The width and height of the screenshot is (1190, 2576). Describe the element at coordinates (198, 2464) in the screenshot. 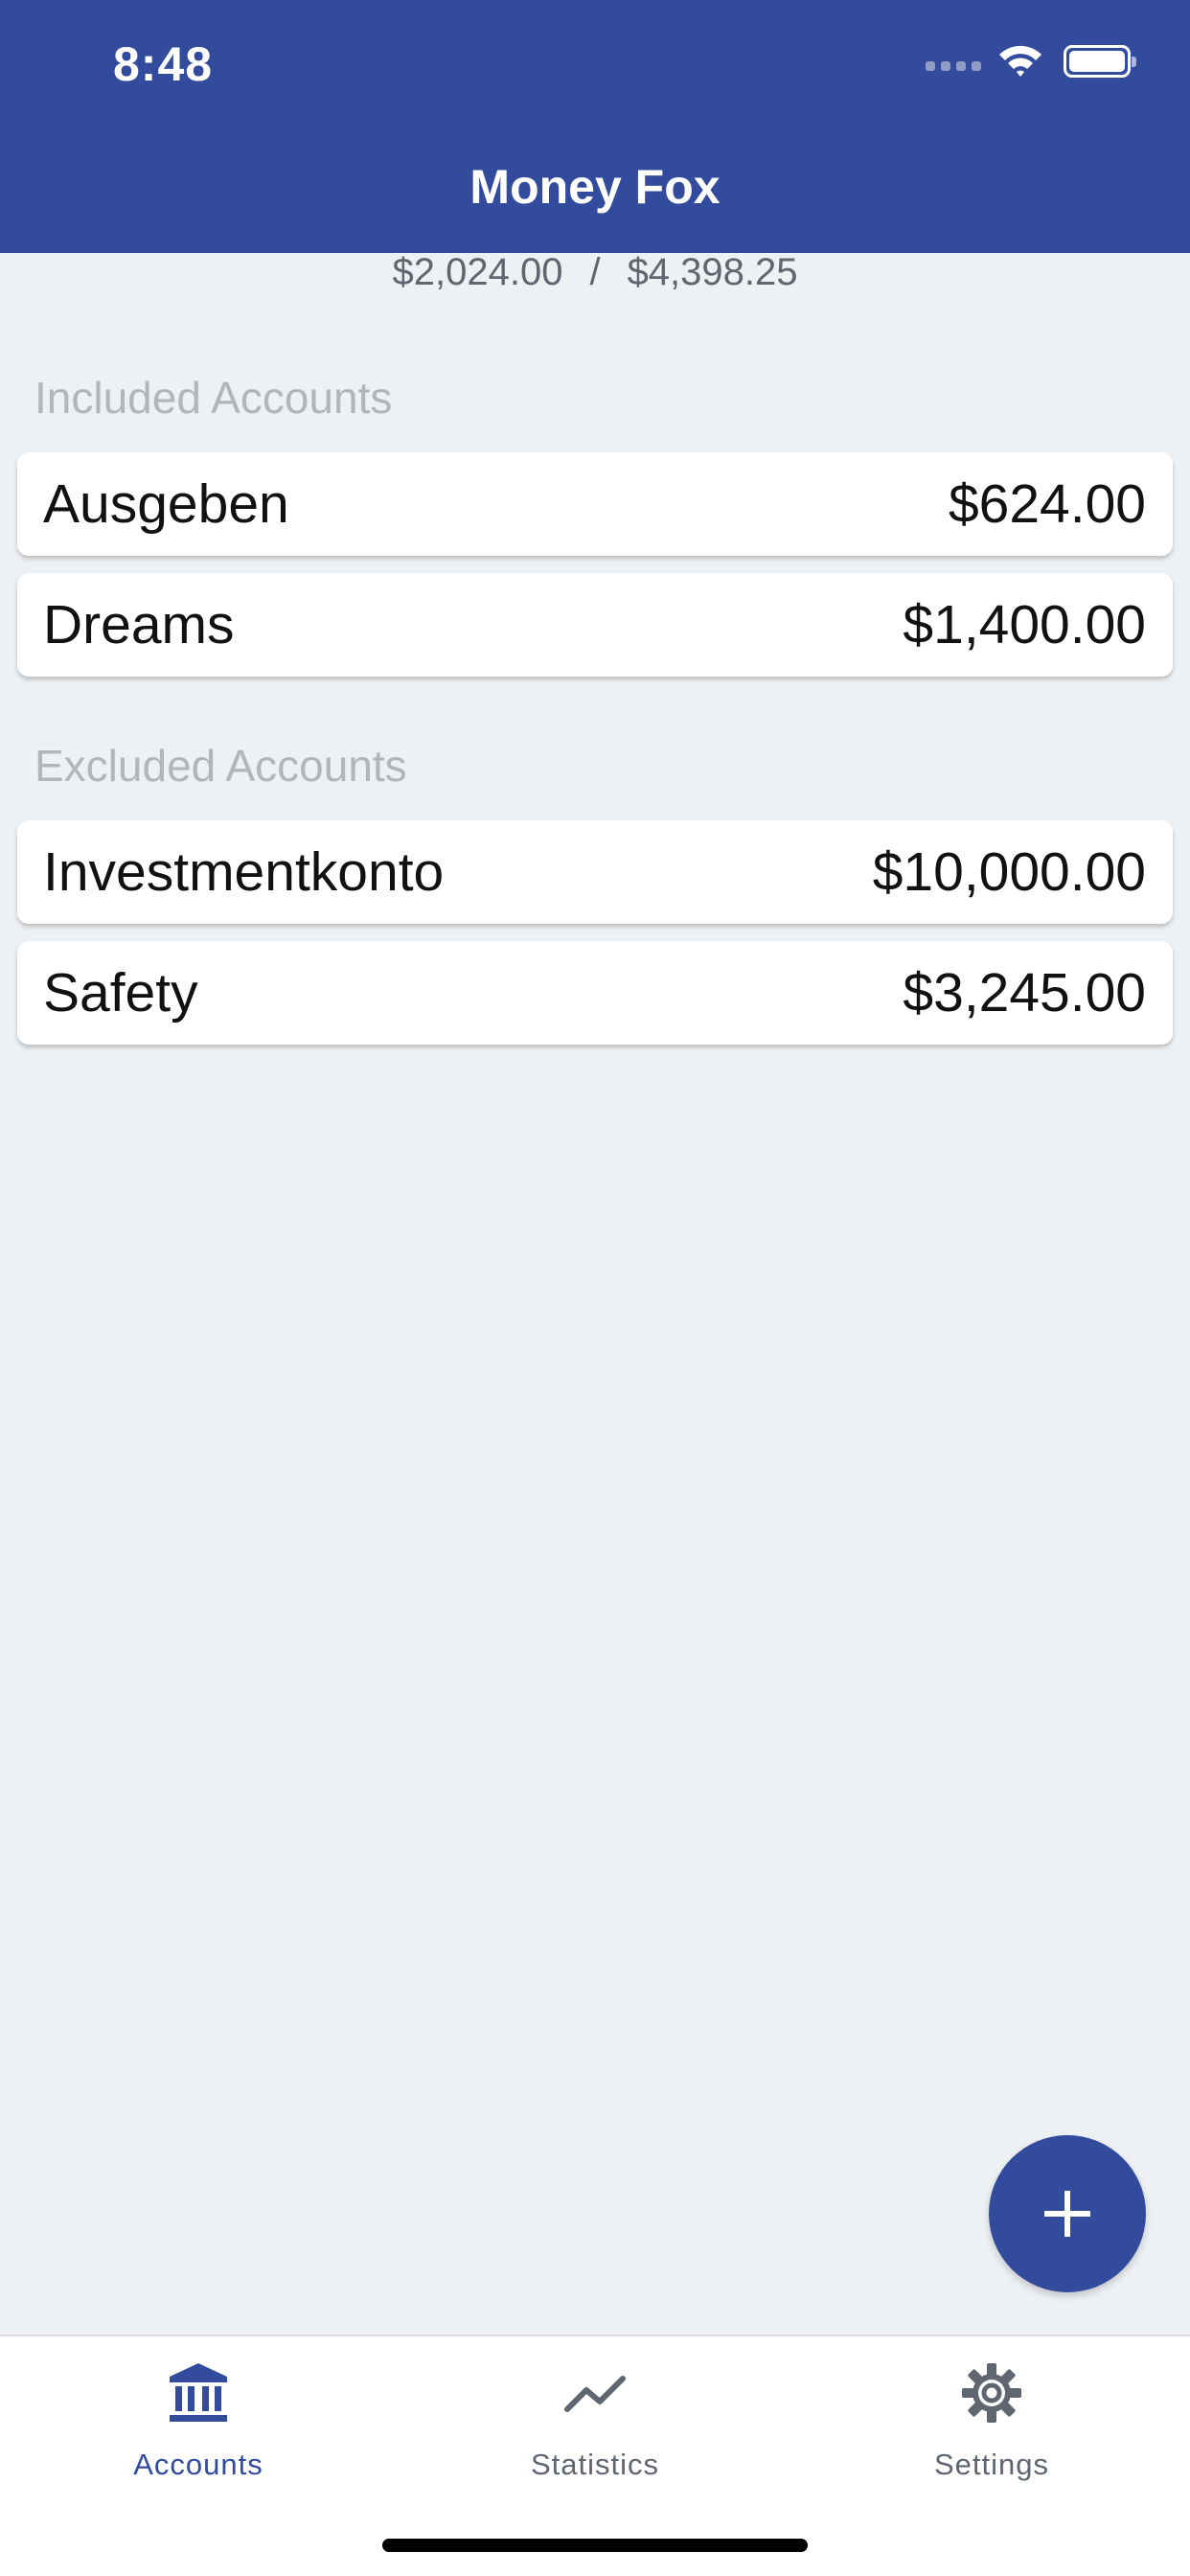

I see `tab-label: Accounts` at that location.